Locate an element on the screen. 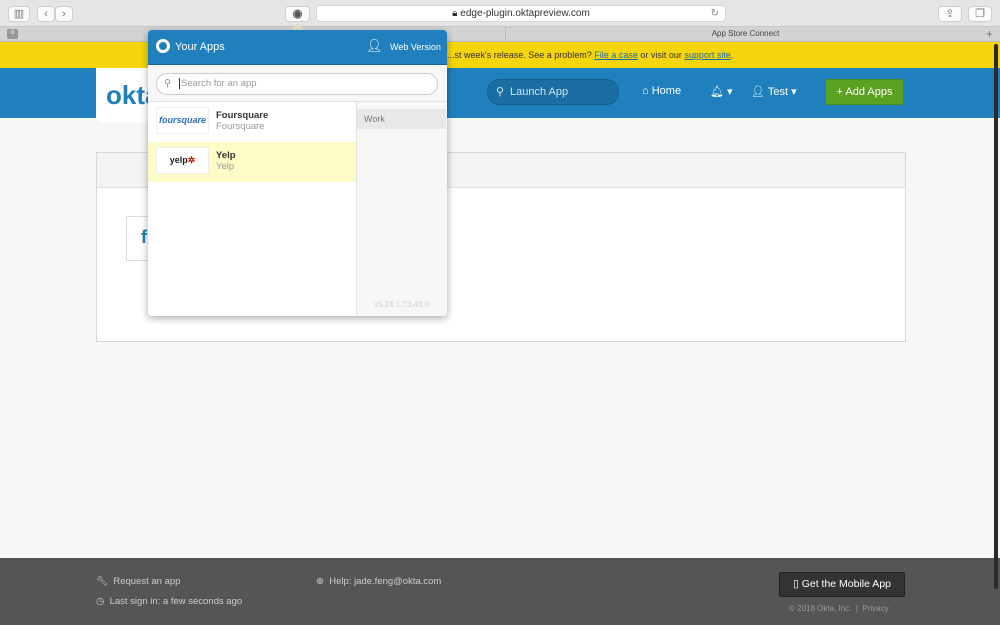 This screenshot has height=625, width=1000. bell-icon: 🔔︎ is located at coordinates (717, 92).